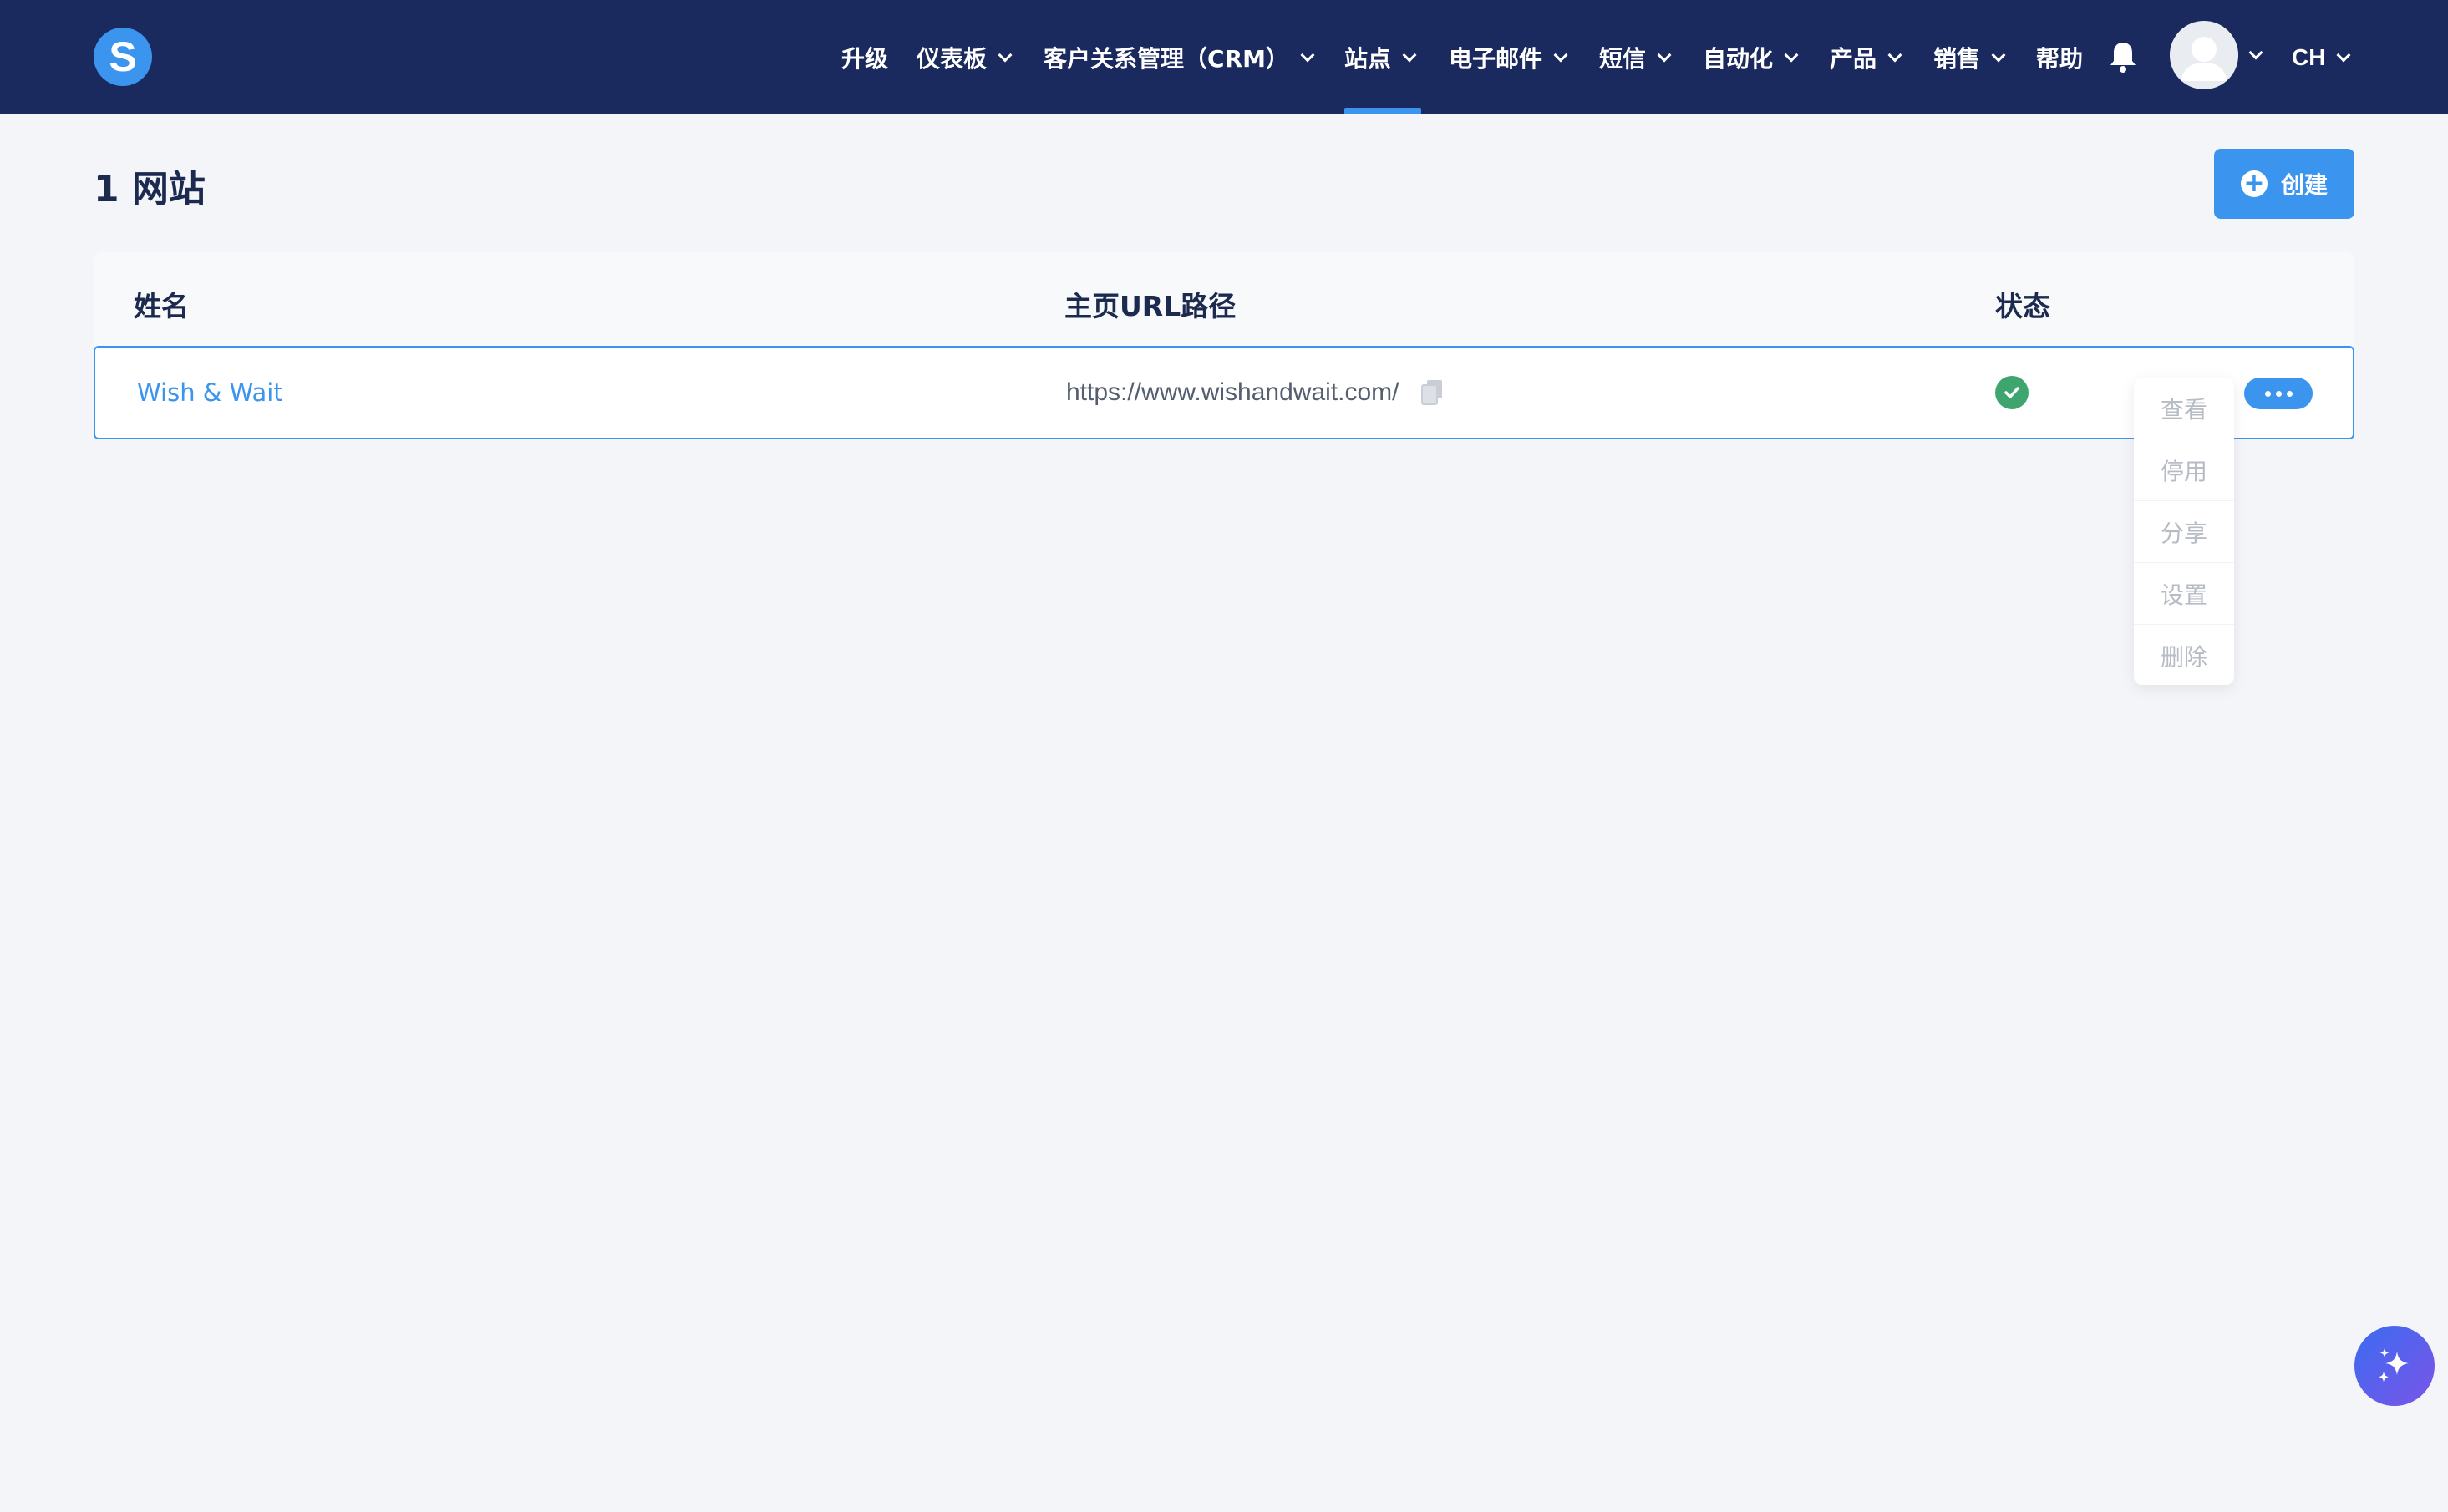 The width and height of the screenshot is (2448, 1512). What do you see at coordinates (161, 304) in the screenshot?
I see `column-header-name: 姓名` at bounding box center [161, 304].